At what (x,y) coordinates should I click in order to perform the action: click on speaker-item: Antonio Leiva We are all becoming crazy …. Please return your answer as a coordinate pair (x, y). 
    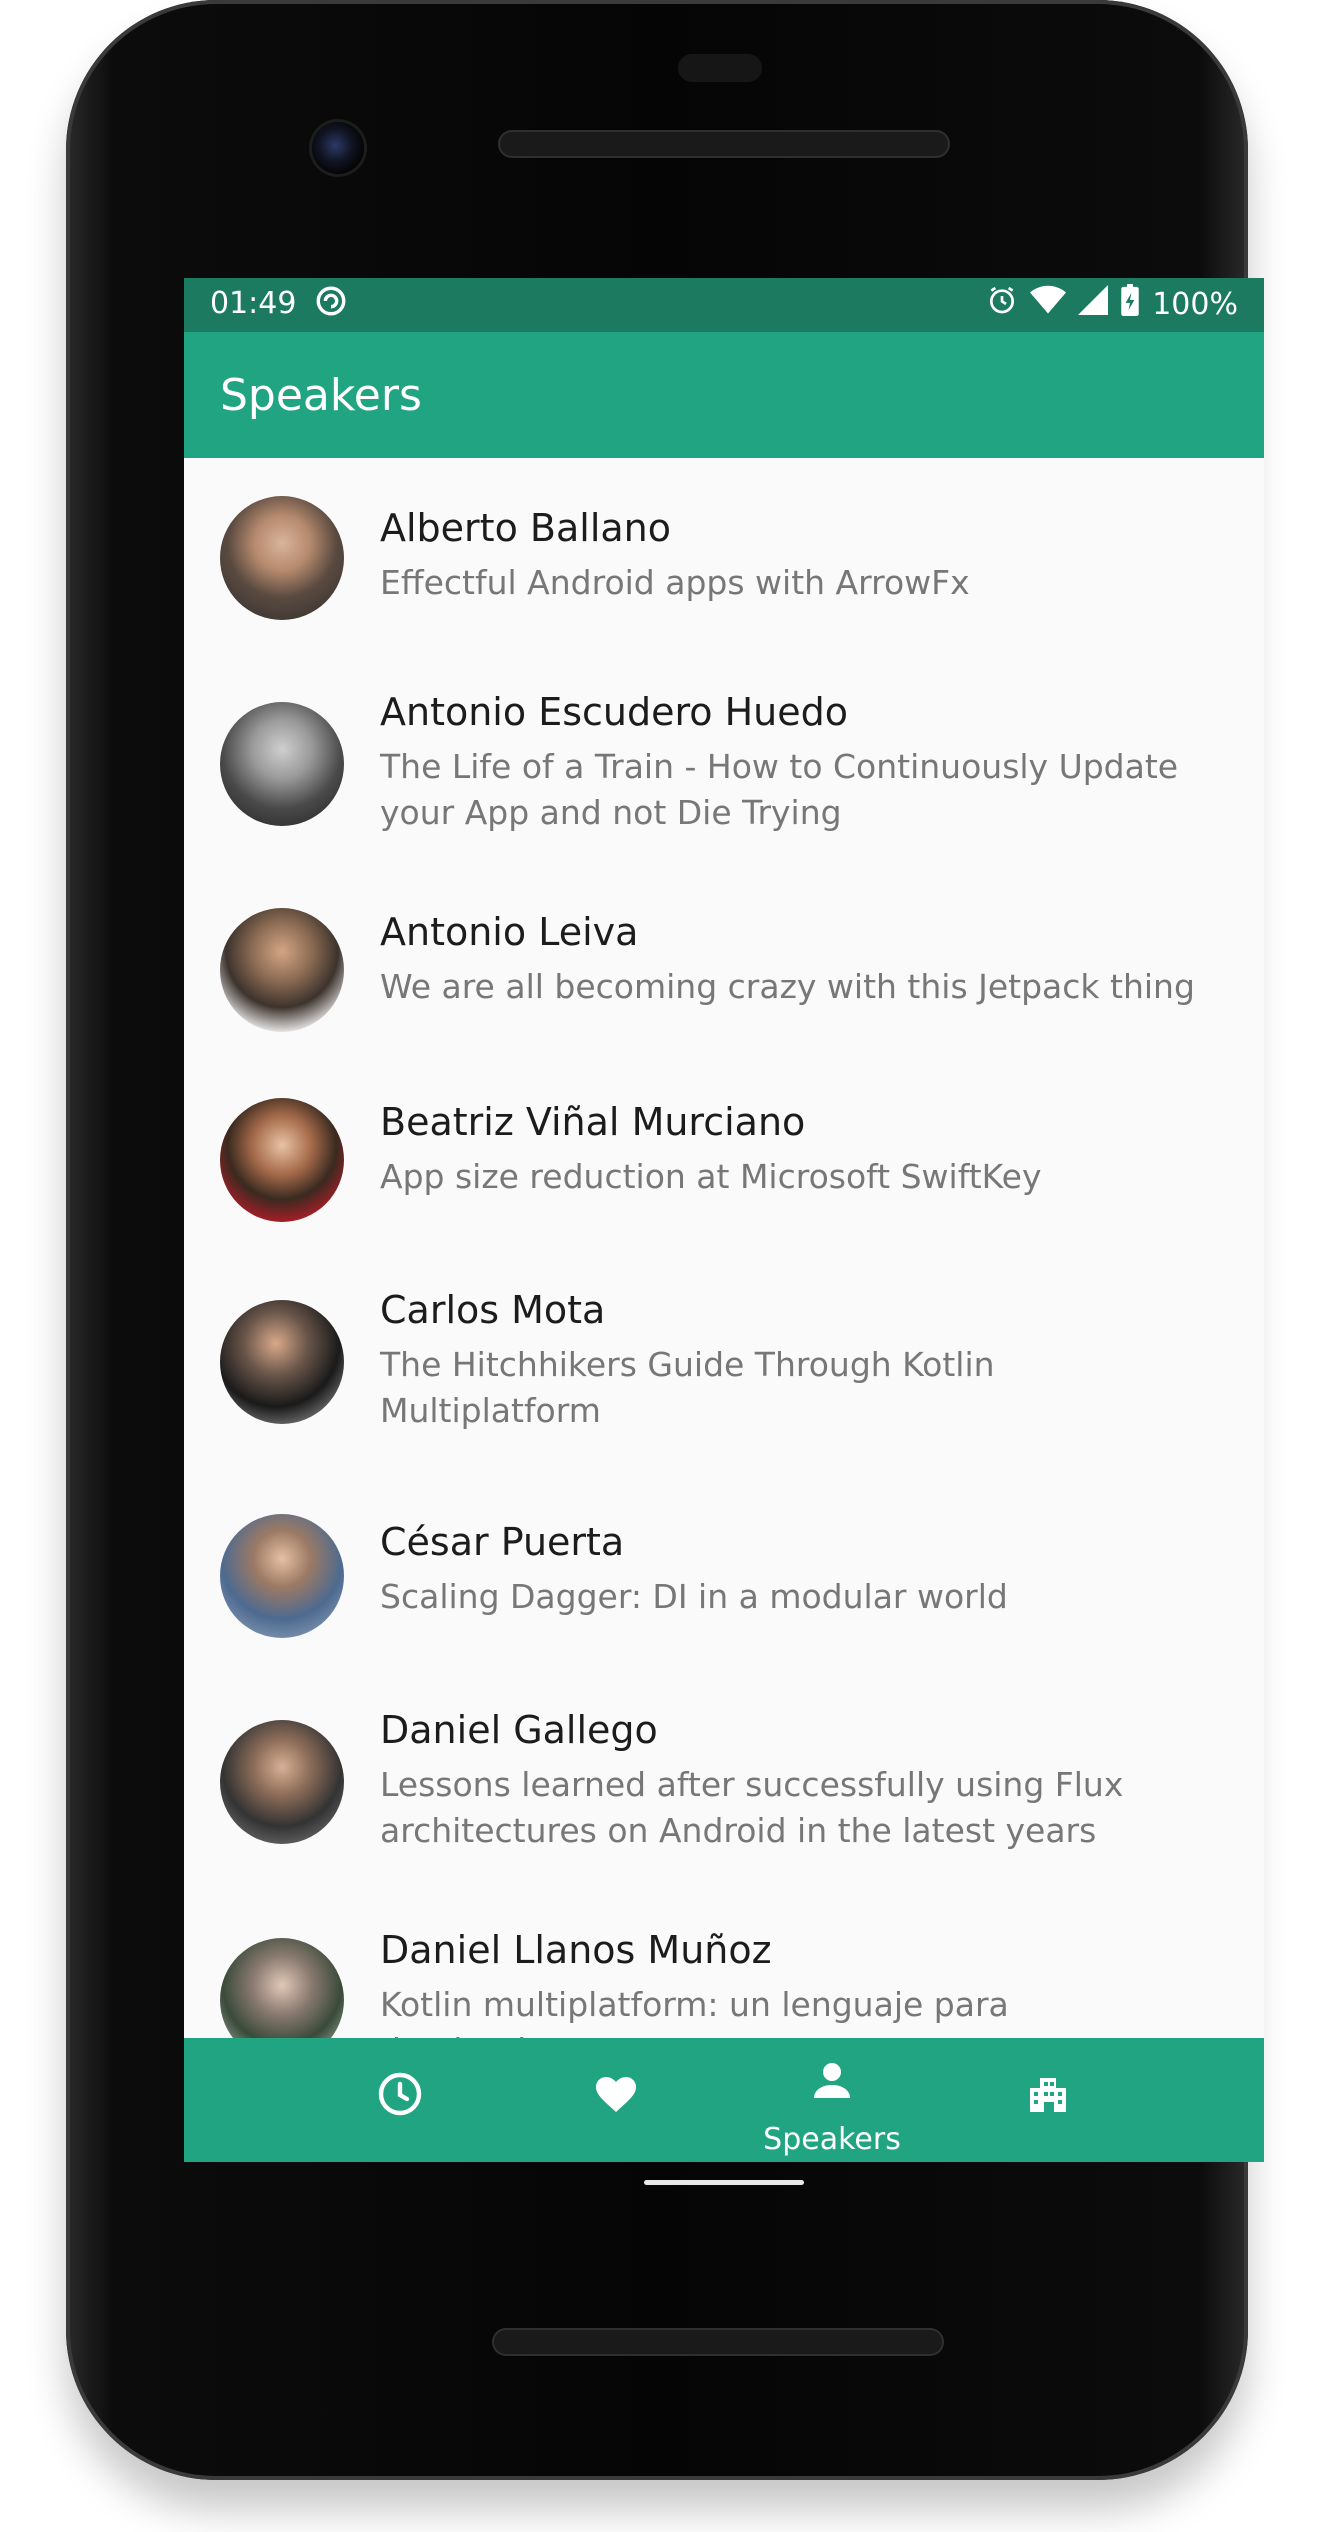
    Looking at the image, I should click on (724, 988).